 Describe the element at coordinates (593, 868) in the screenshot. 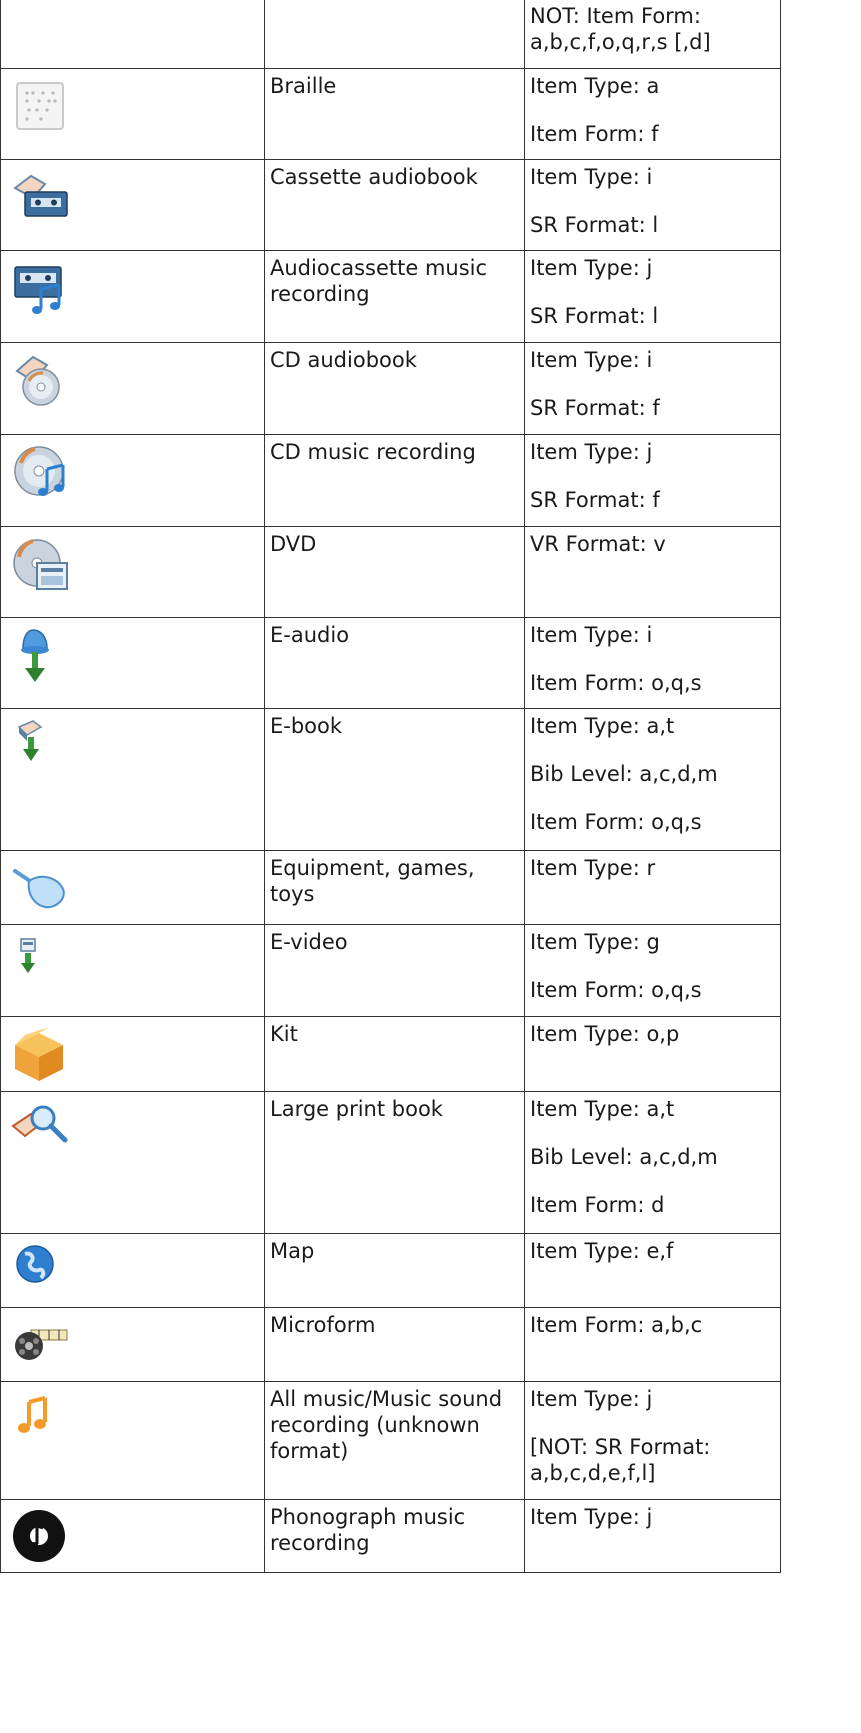

I see `criteria-line: Item Type: r` at that location.